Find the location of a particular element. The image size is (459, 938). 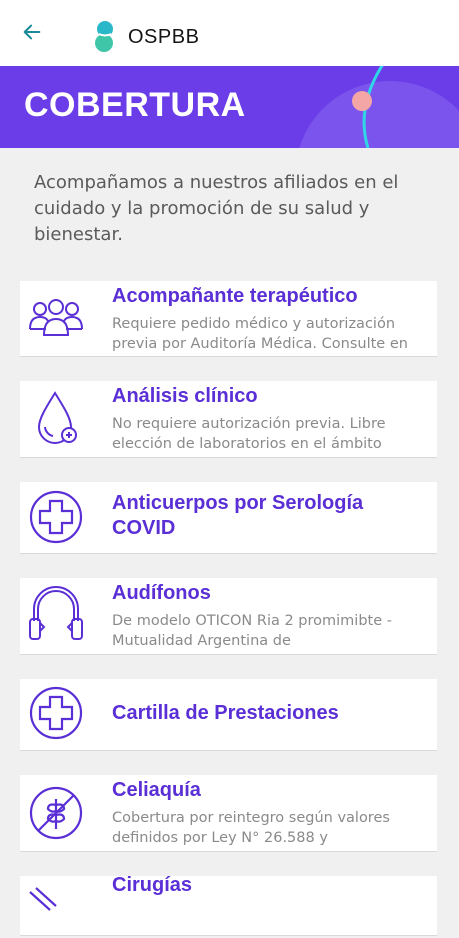

group-people-icon is located at coordinates (56, 319).